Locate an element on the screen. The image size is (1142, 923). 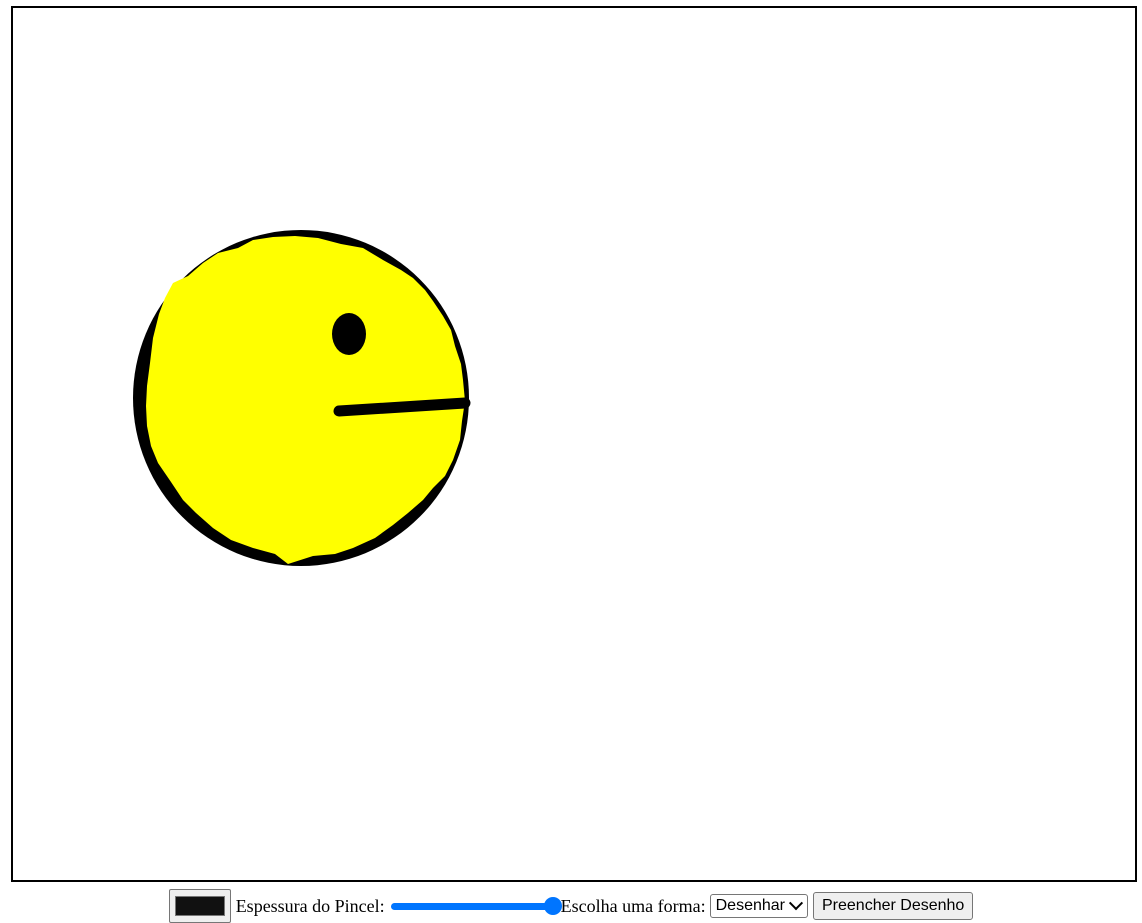
chevron-down-icon is located at coordinates (796, 903).